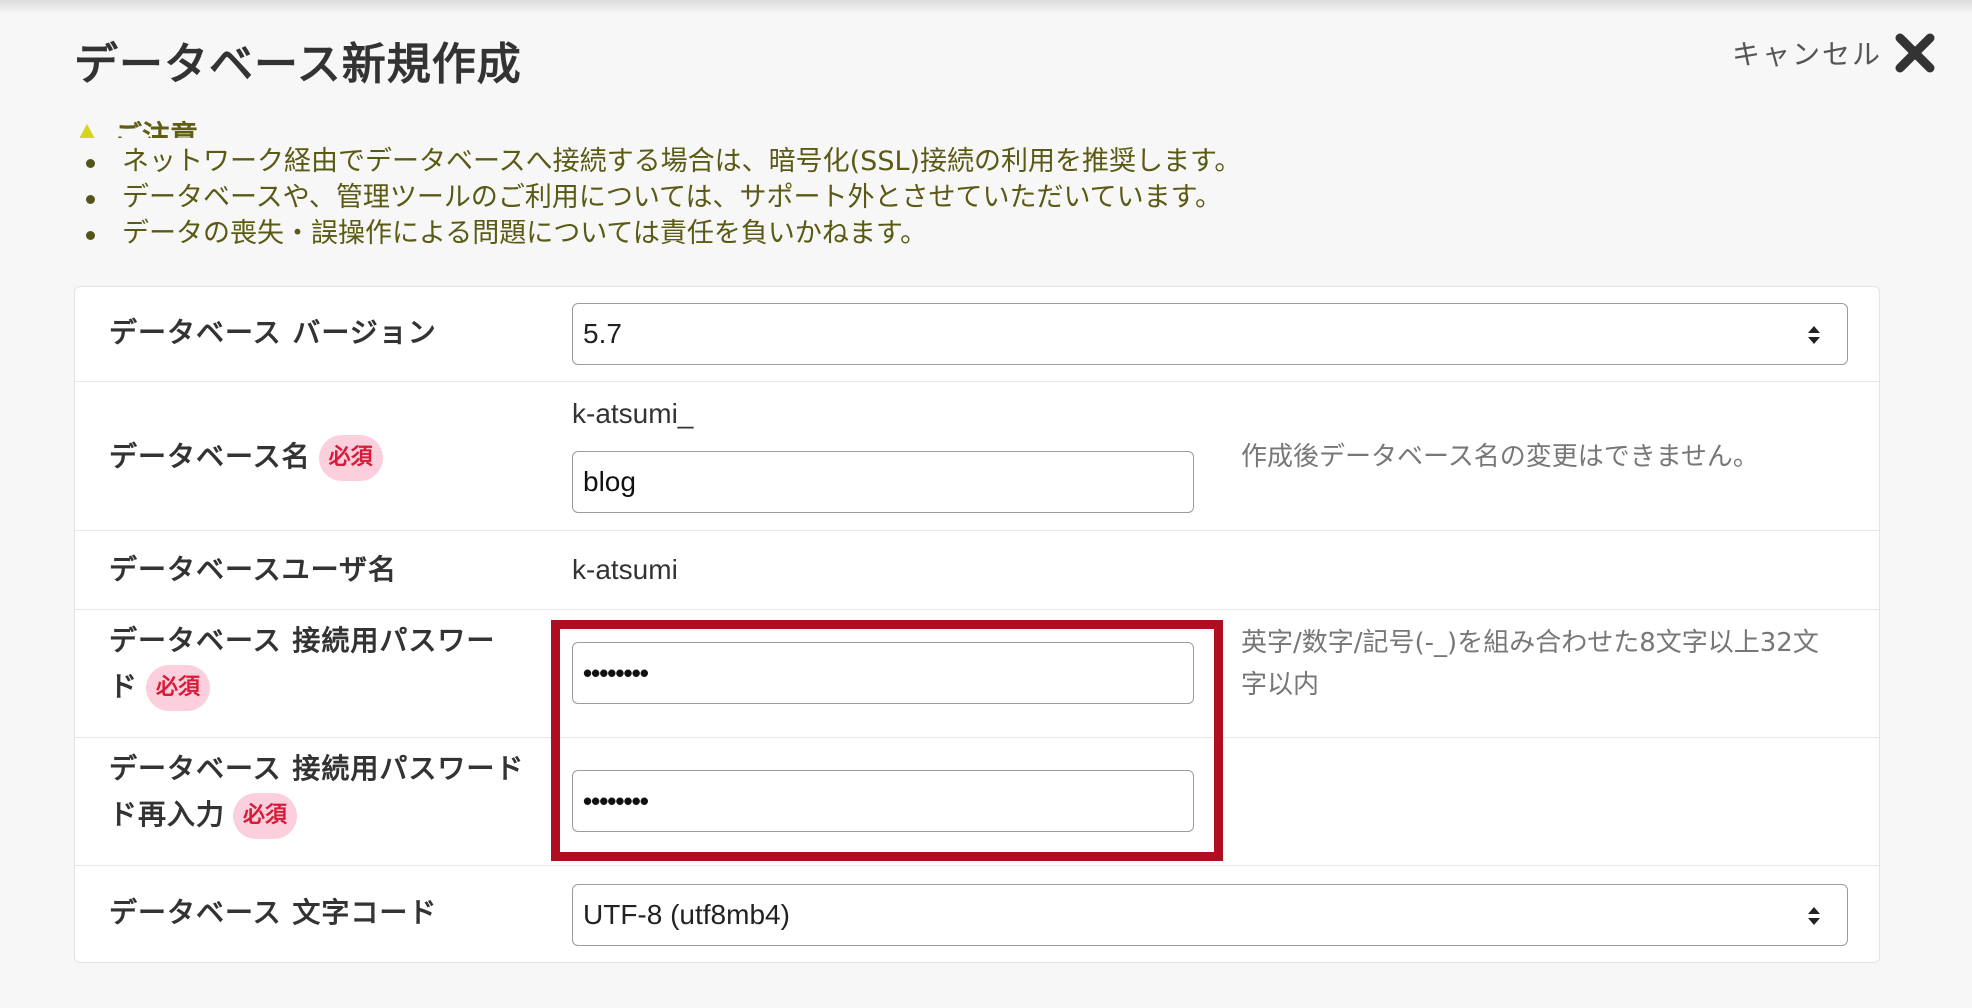  What do you see at coordinates (302, 640) in the screenshot?
I see `password-label-line1: データベース 接続用パスワー` at bounding box center [302, 640].